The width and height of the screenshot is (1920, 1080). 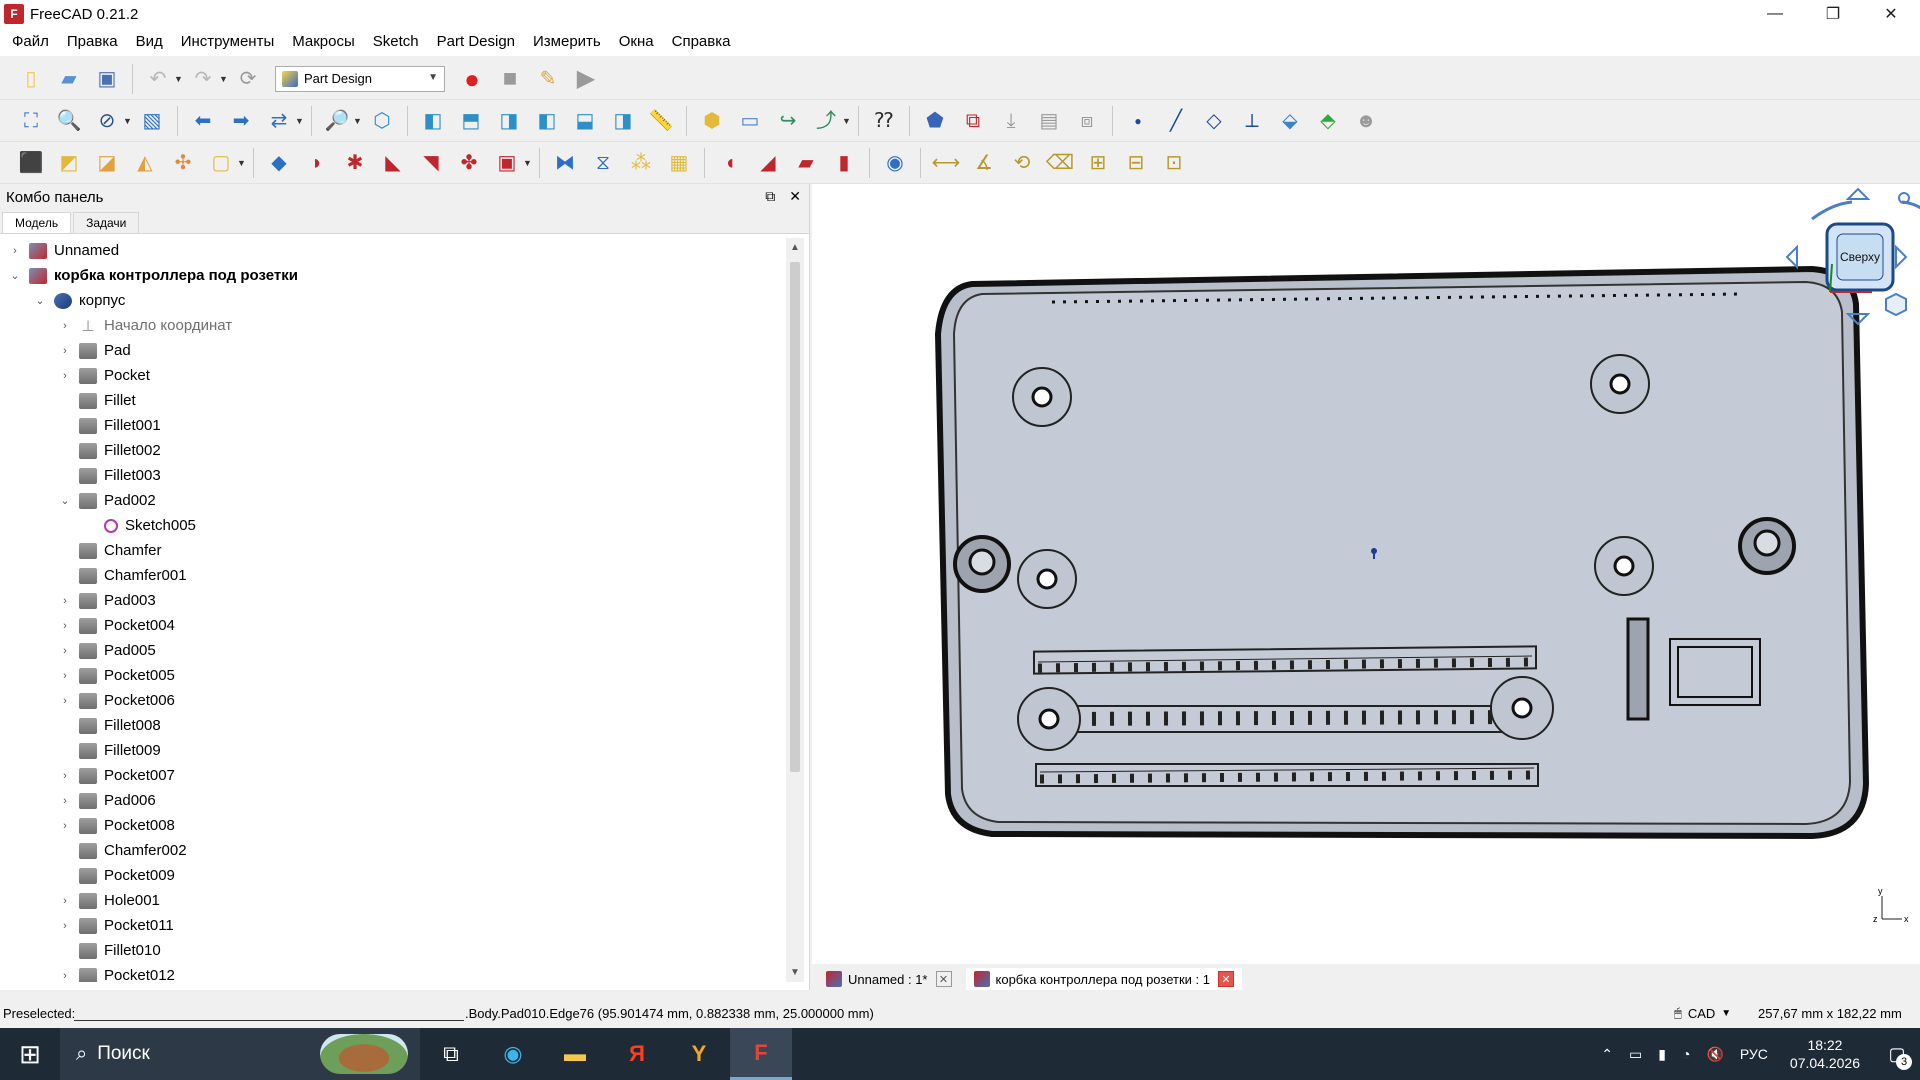 What do you see at coordinates (393, 775) in the screenshot?
I see `tree-item: › Pocket007` at bounding box center [393, 775].